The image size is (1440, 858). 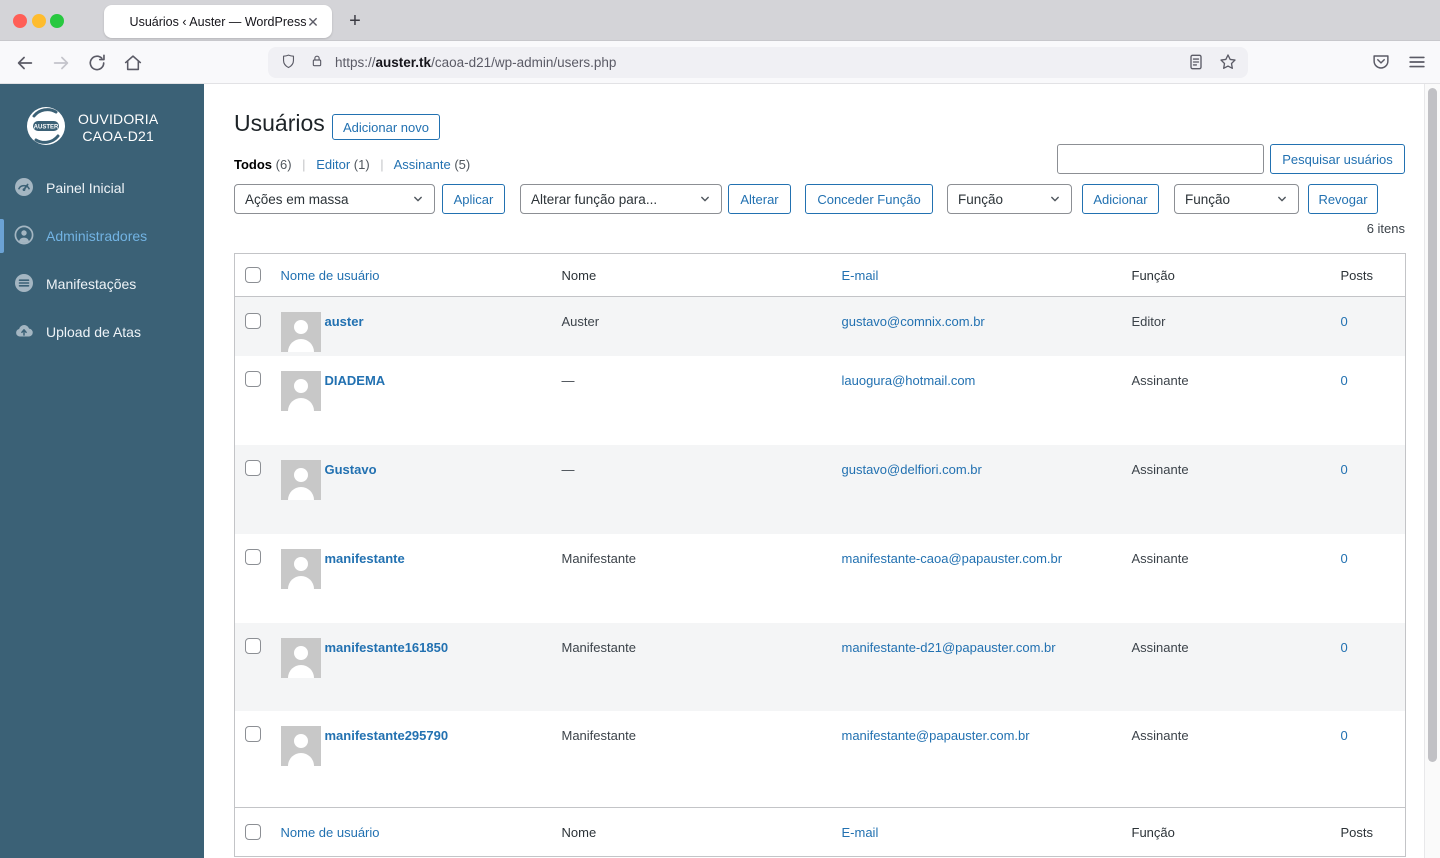 What do you see at coordinates (912, 469) in the screenshot?
I see `email-link: gustavo@delfiori.com.br` at bounding box center [912, 469].